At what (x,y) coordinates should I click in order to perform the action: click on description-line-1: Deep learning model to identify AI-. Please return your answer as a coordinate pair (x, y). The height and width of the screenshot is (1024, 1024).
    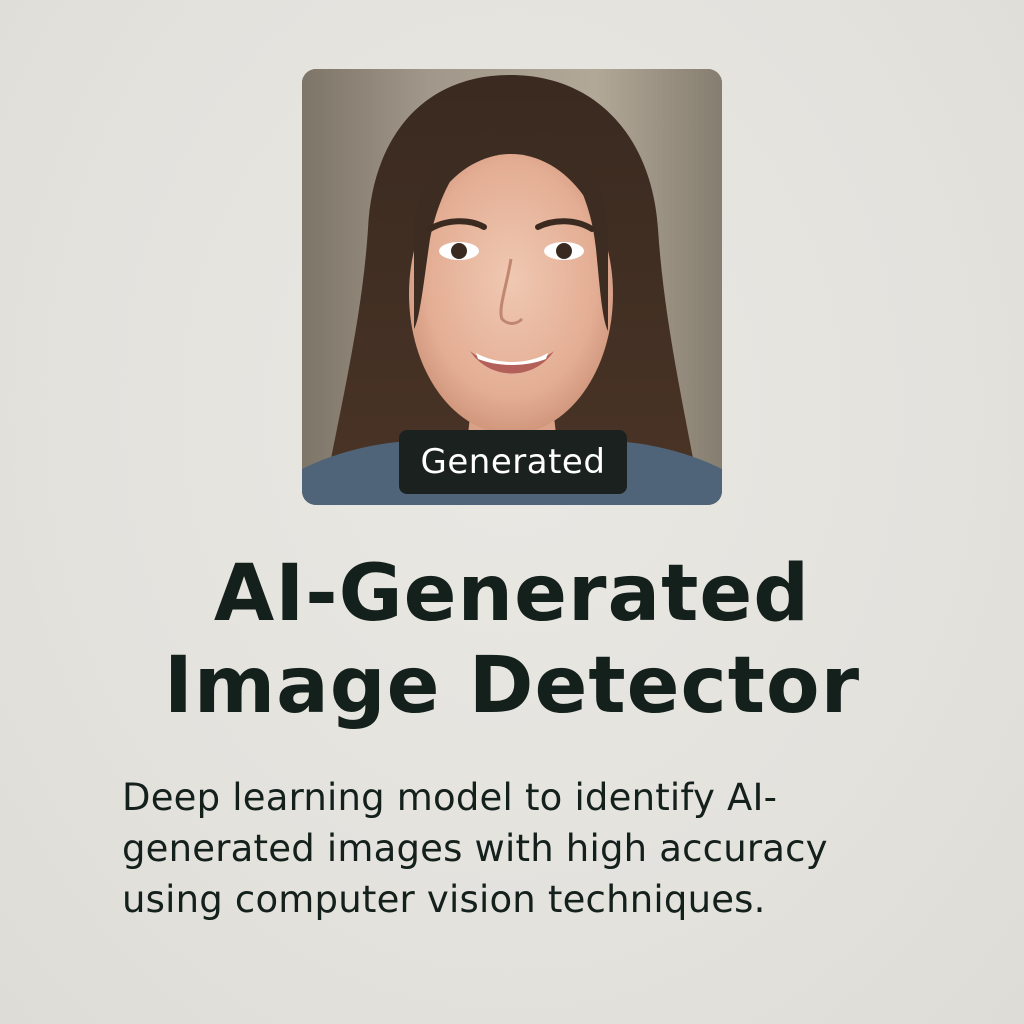
    Looking at the image, I should click on (450, 797).